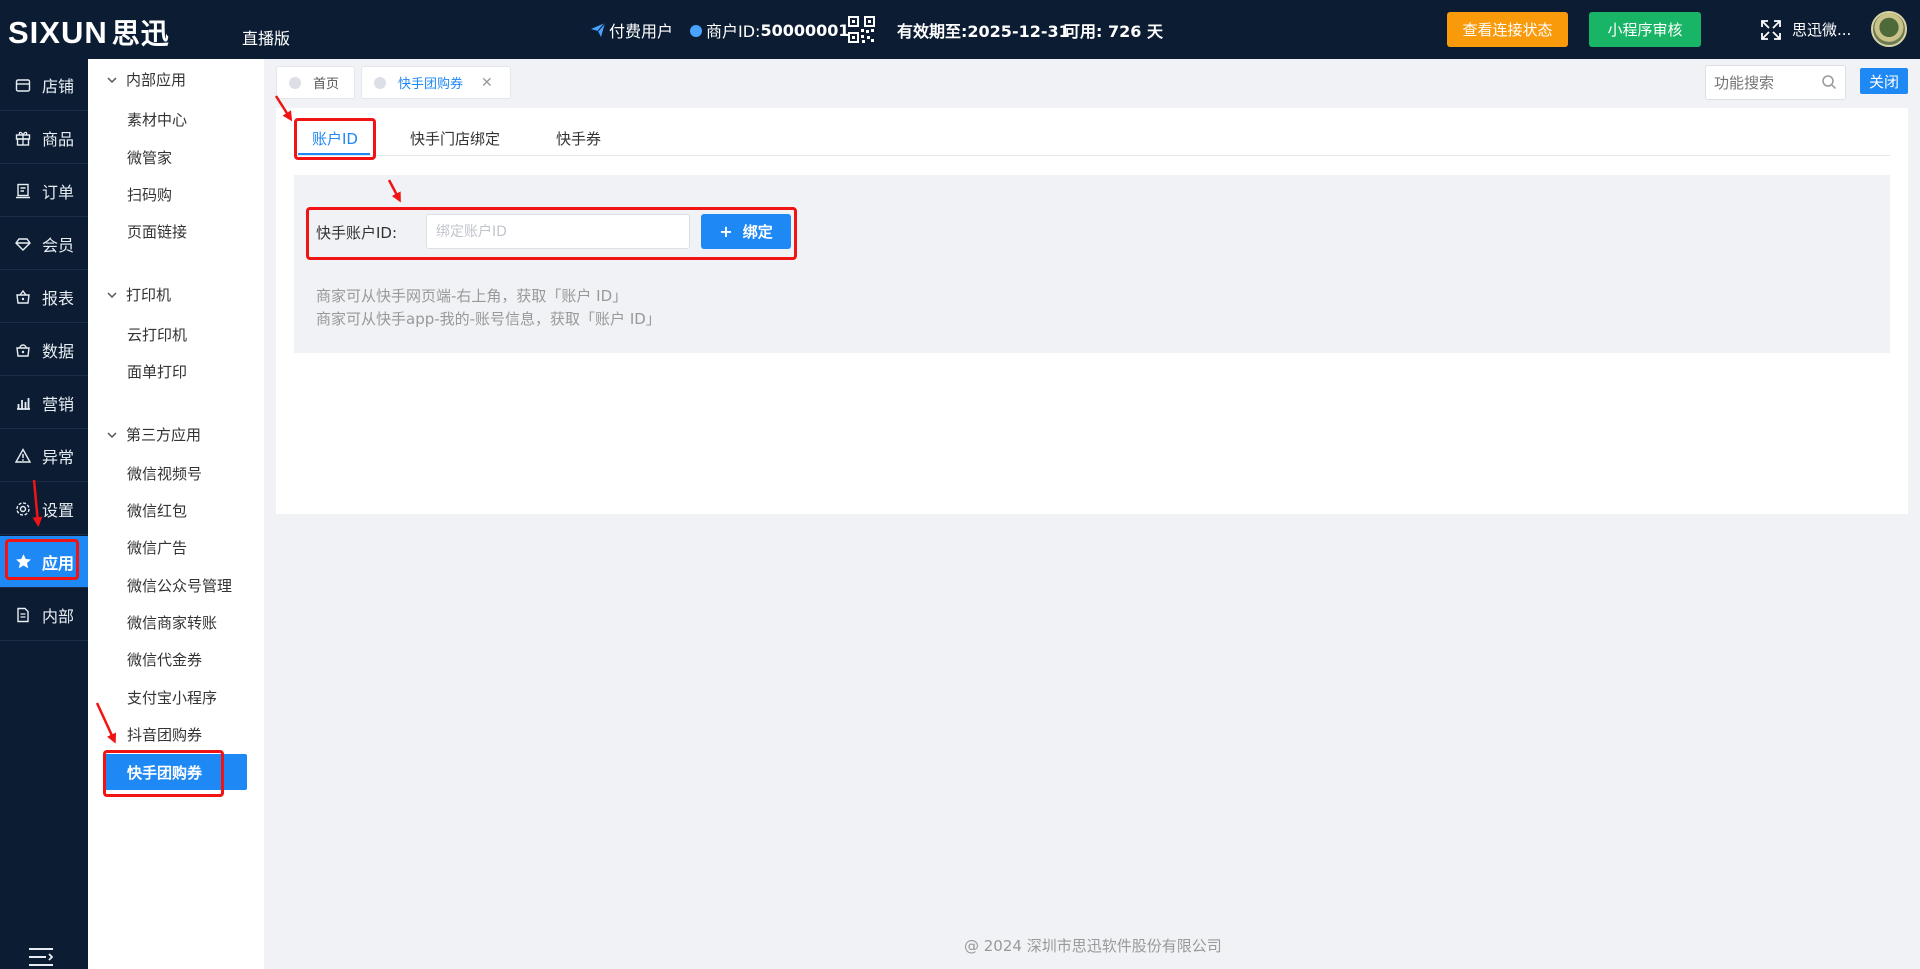  What do you see at coordinates (58, 351) in the screenshot?
I see `nav-label: 数据` at bounding box center [58, 351].